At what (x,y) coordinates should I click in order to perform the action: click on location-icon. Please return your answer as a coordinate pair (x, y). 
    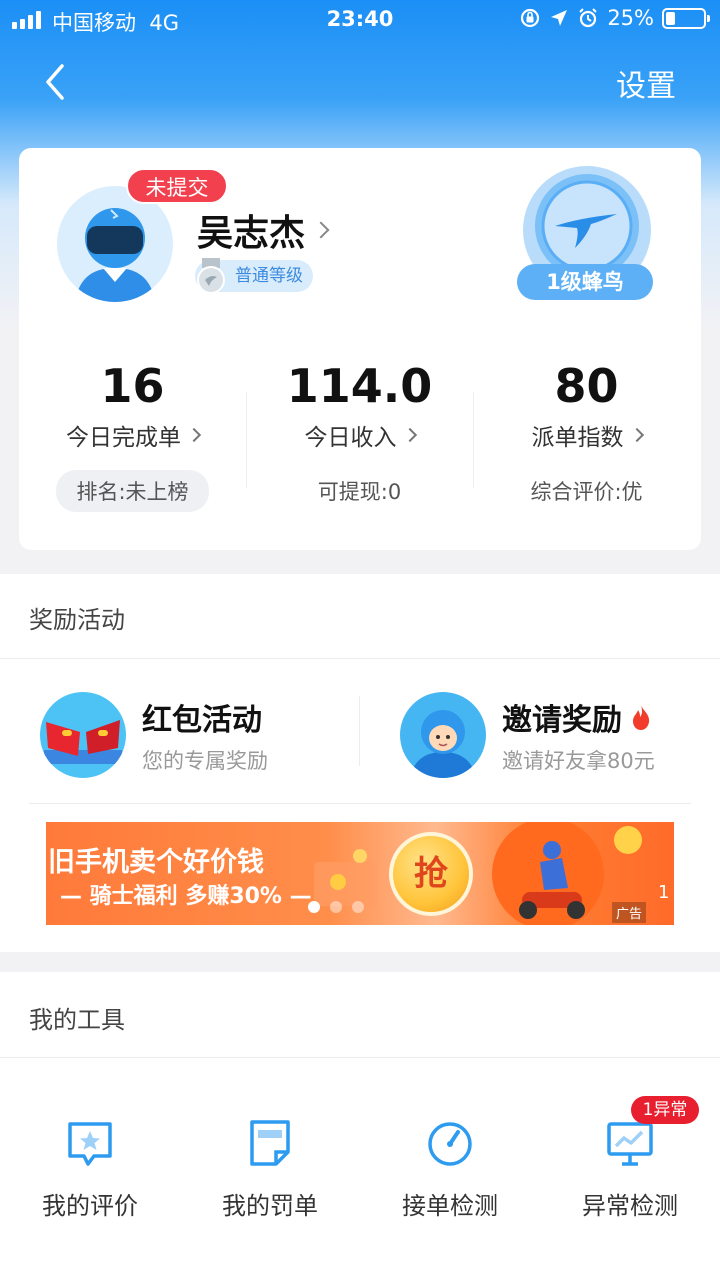
    Looking at the image, I should click on (559, 18).